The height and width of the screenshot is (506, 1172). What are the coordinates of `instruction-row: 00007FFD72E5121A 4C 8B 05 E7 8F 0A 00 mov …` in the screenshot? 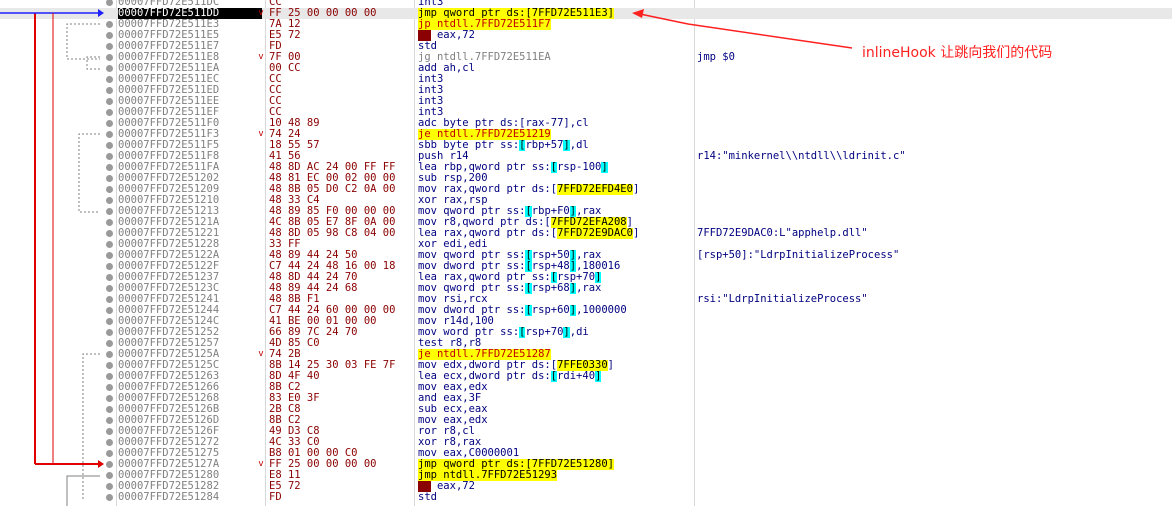 It's located at (586, 222).